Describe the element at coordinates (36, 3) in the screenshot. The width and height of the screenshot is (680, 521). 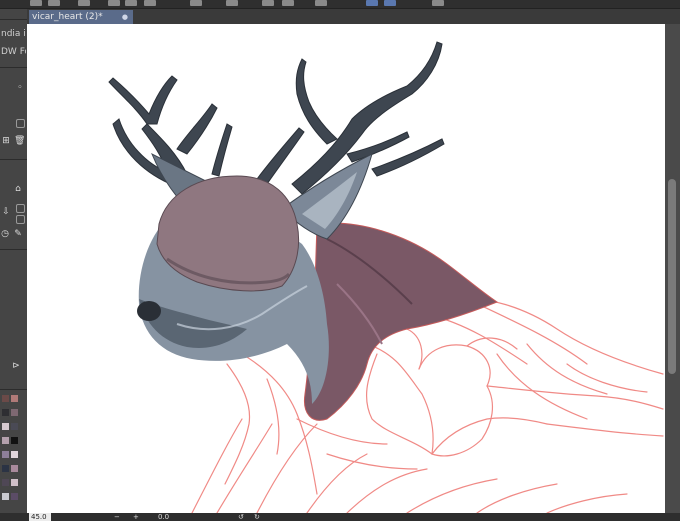
I see `menu-icon` at that location.